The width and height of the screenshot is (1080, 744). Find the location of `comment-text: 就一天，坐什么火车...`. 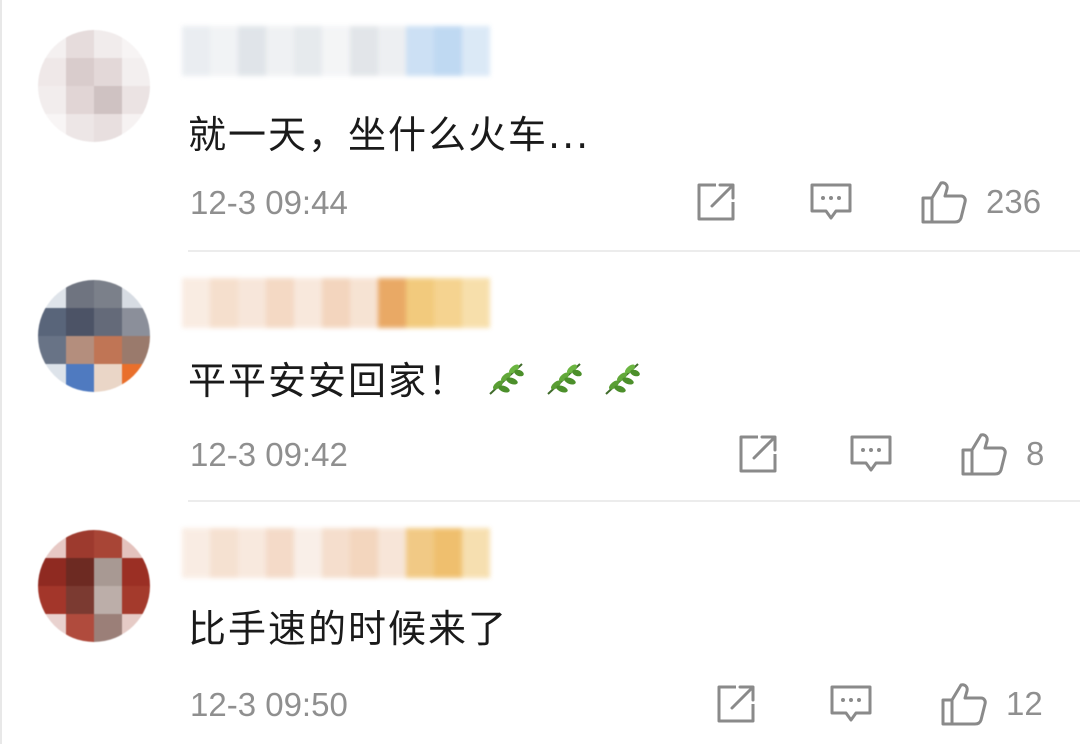

comment-text: 就一天，坐什么火车... is located at coordinates (389, 131).